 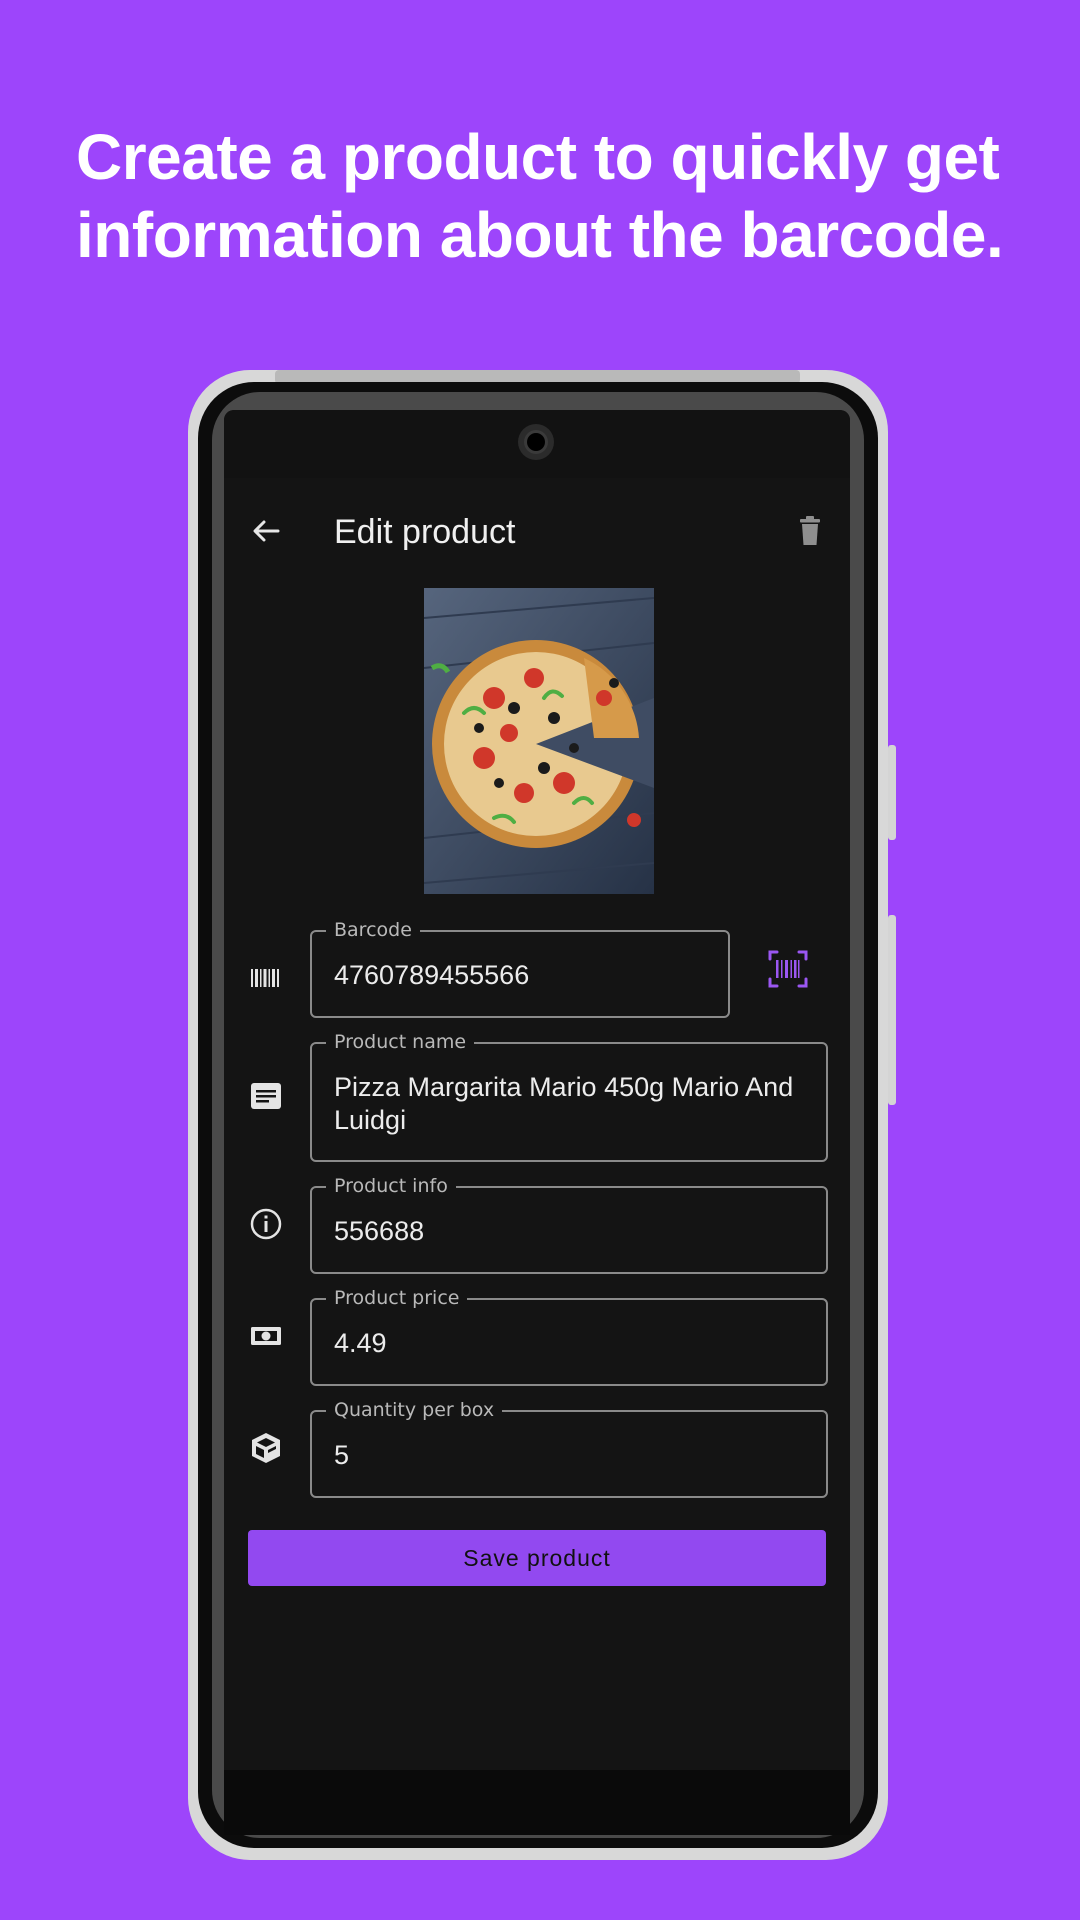 I want to click on barcode-icon, so click(x=266, y=978).